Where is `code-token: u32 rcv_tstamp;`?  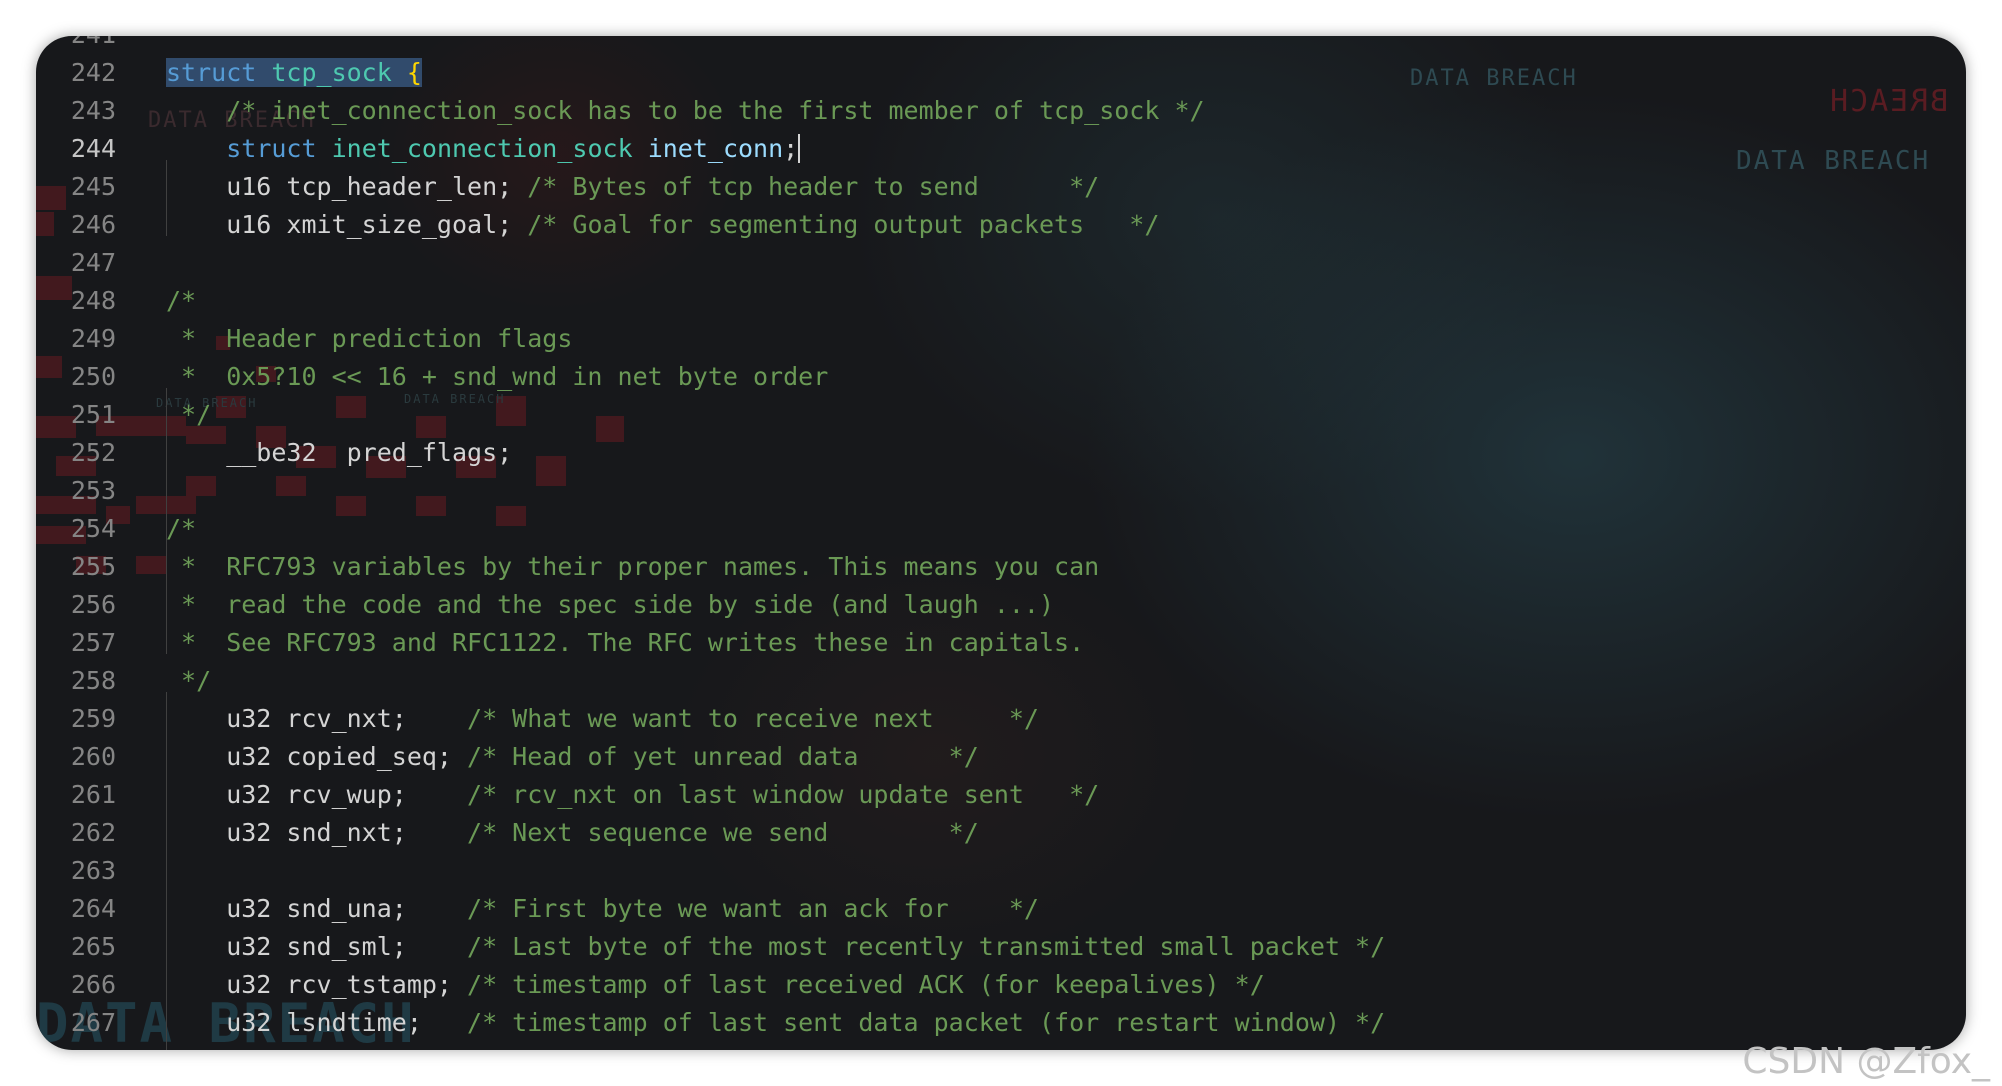
code-token: u32 rcv_tstamp; is located at coordinates (317, 984).